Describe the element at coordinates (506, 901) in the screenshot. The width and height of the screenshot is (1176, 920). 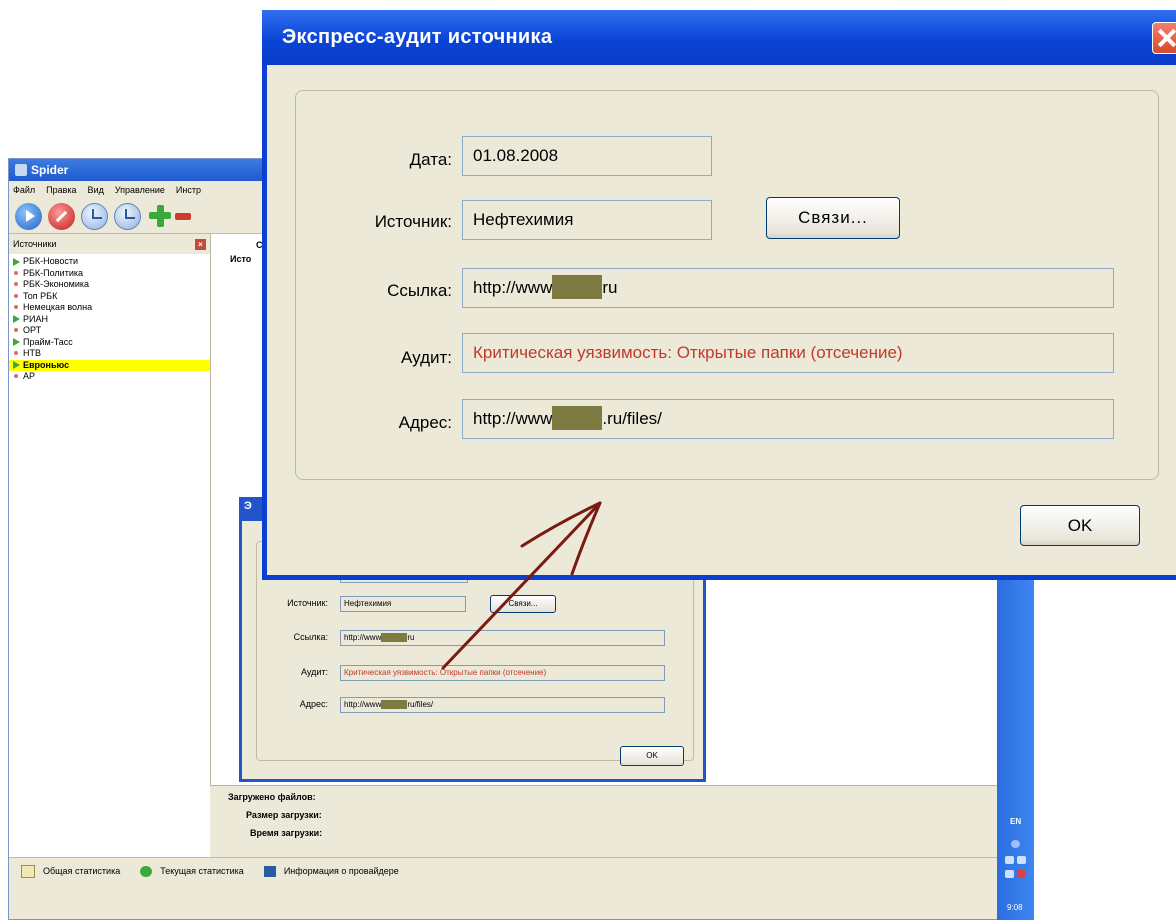
I see `spider-footer` at that location.